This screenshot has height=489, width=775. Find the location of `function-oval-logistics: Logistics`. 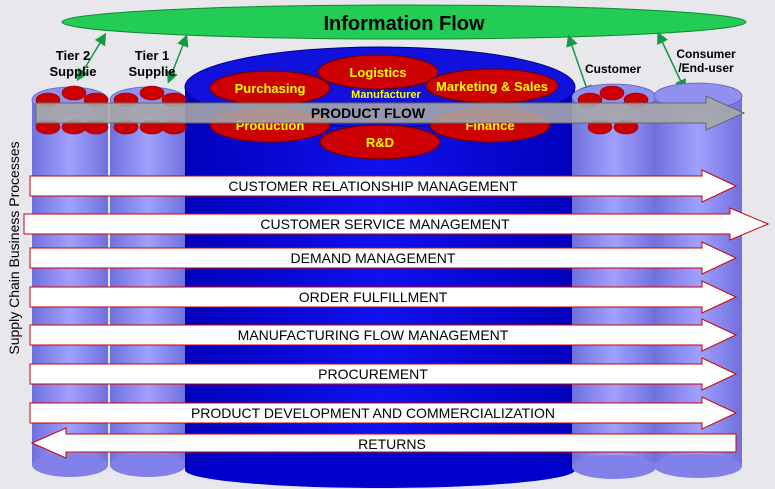

function-oval-logistics: Logistics is located at coordinates (378, 72).